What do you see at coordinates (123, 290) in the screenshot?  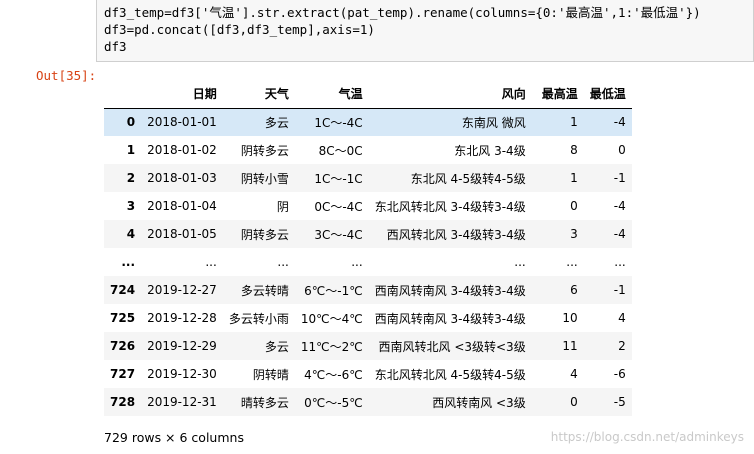 I see `row-index: 724` at bounding box center [123, 290].